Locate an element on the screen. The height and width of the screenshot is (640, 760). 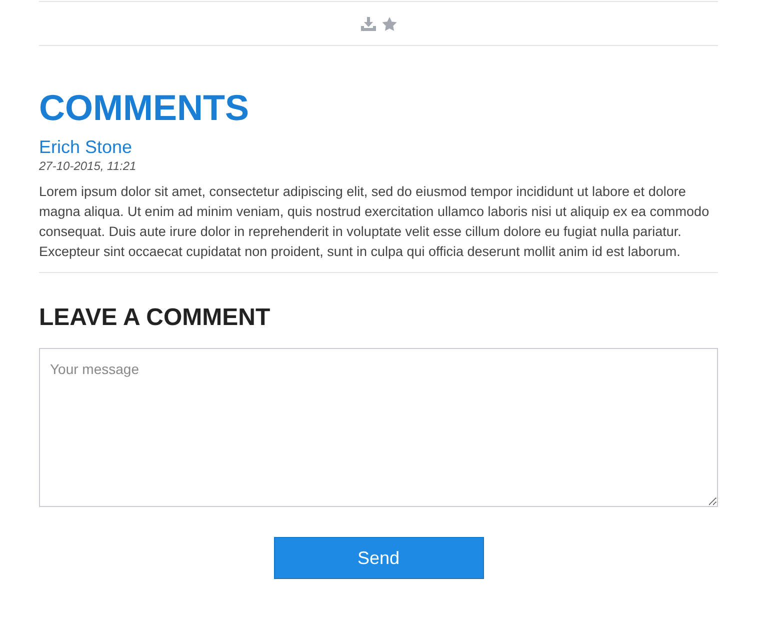
download-icon is located at coordinates (368, 23).